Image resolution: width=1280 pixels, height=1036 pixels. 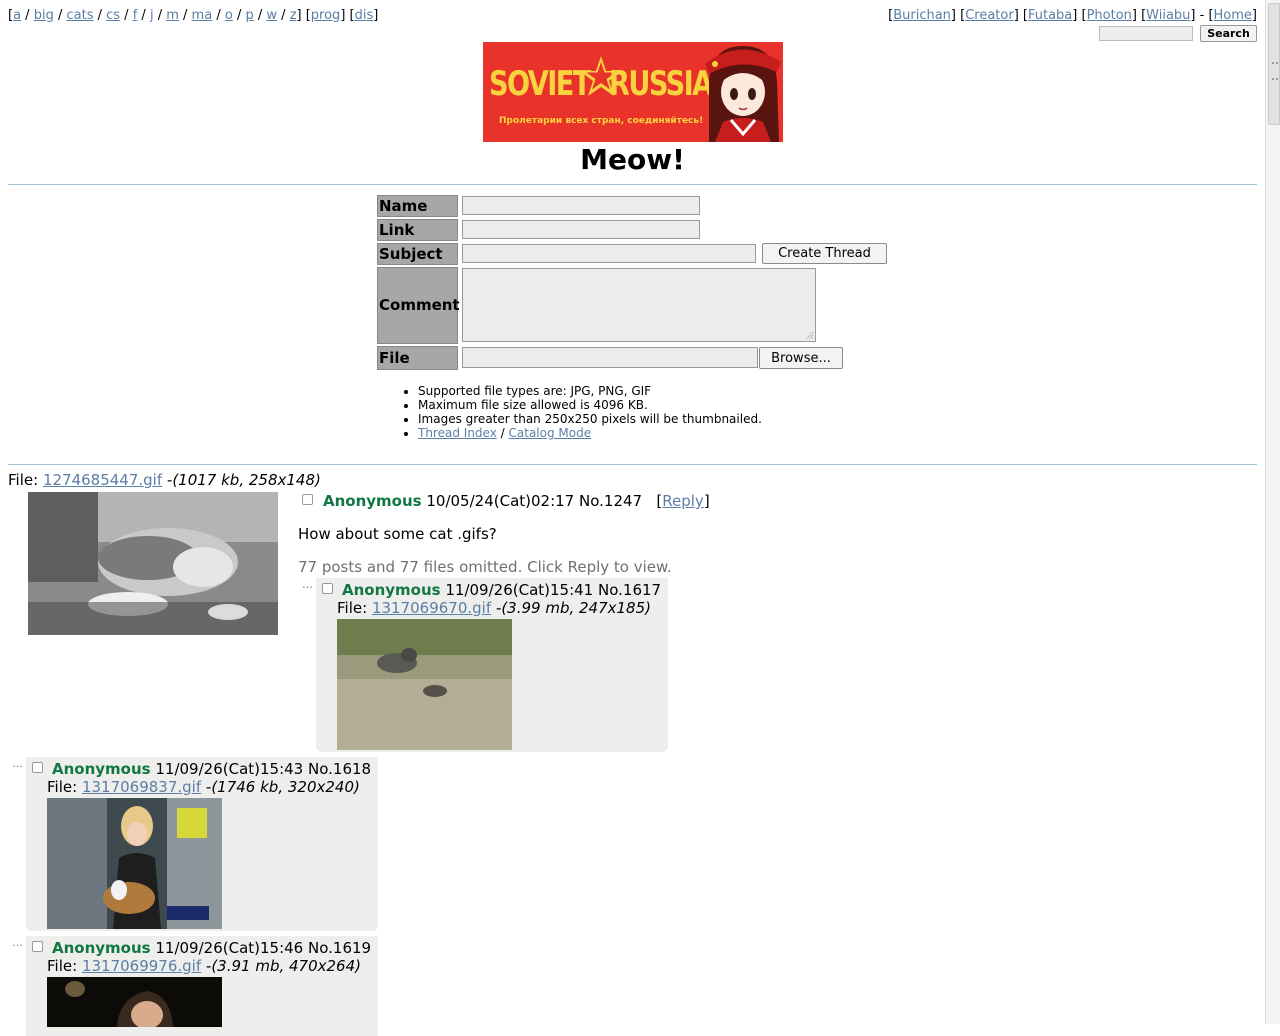 I want to click on reply-post-number: No.1617, so click(x=629, y=590).